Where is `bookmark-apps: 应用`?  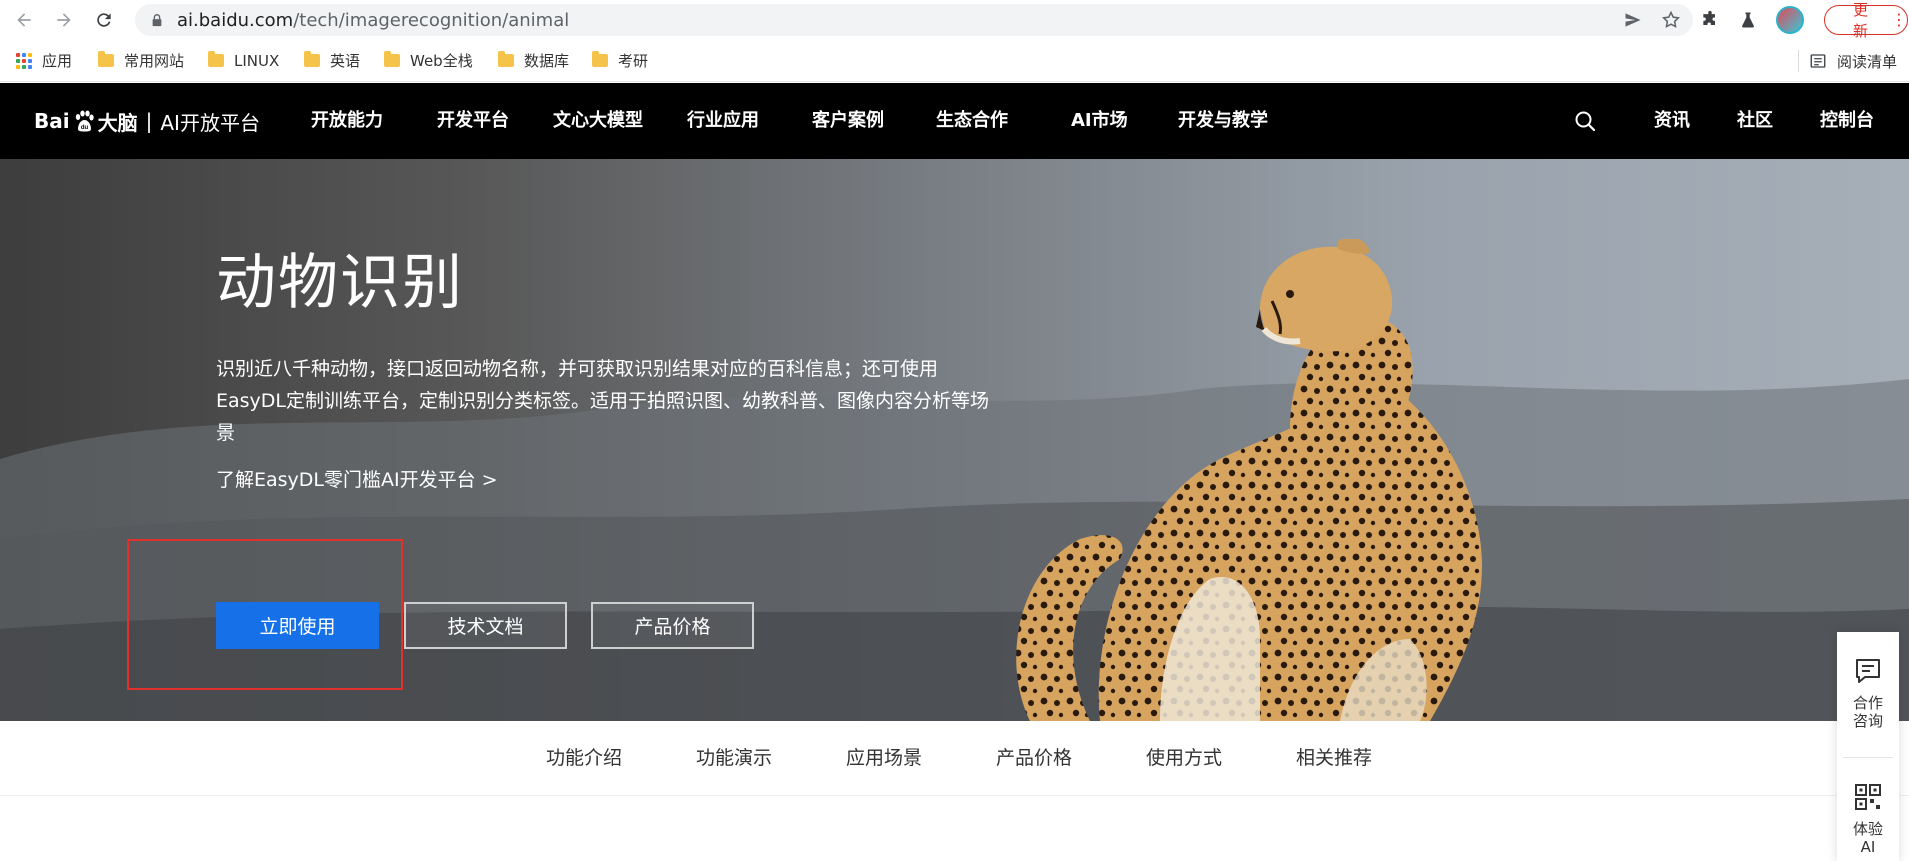
bookmark-apps: 应用 is located at coordinates (44, 61).